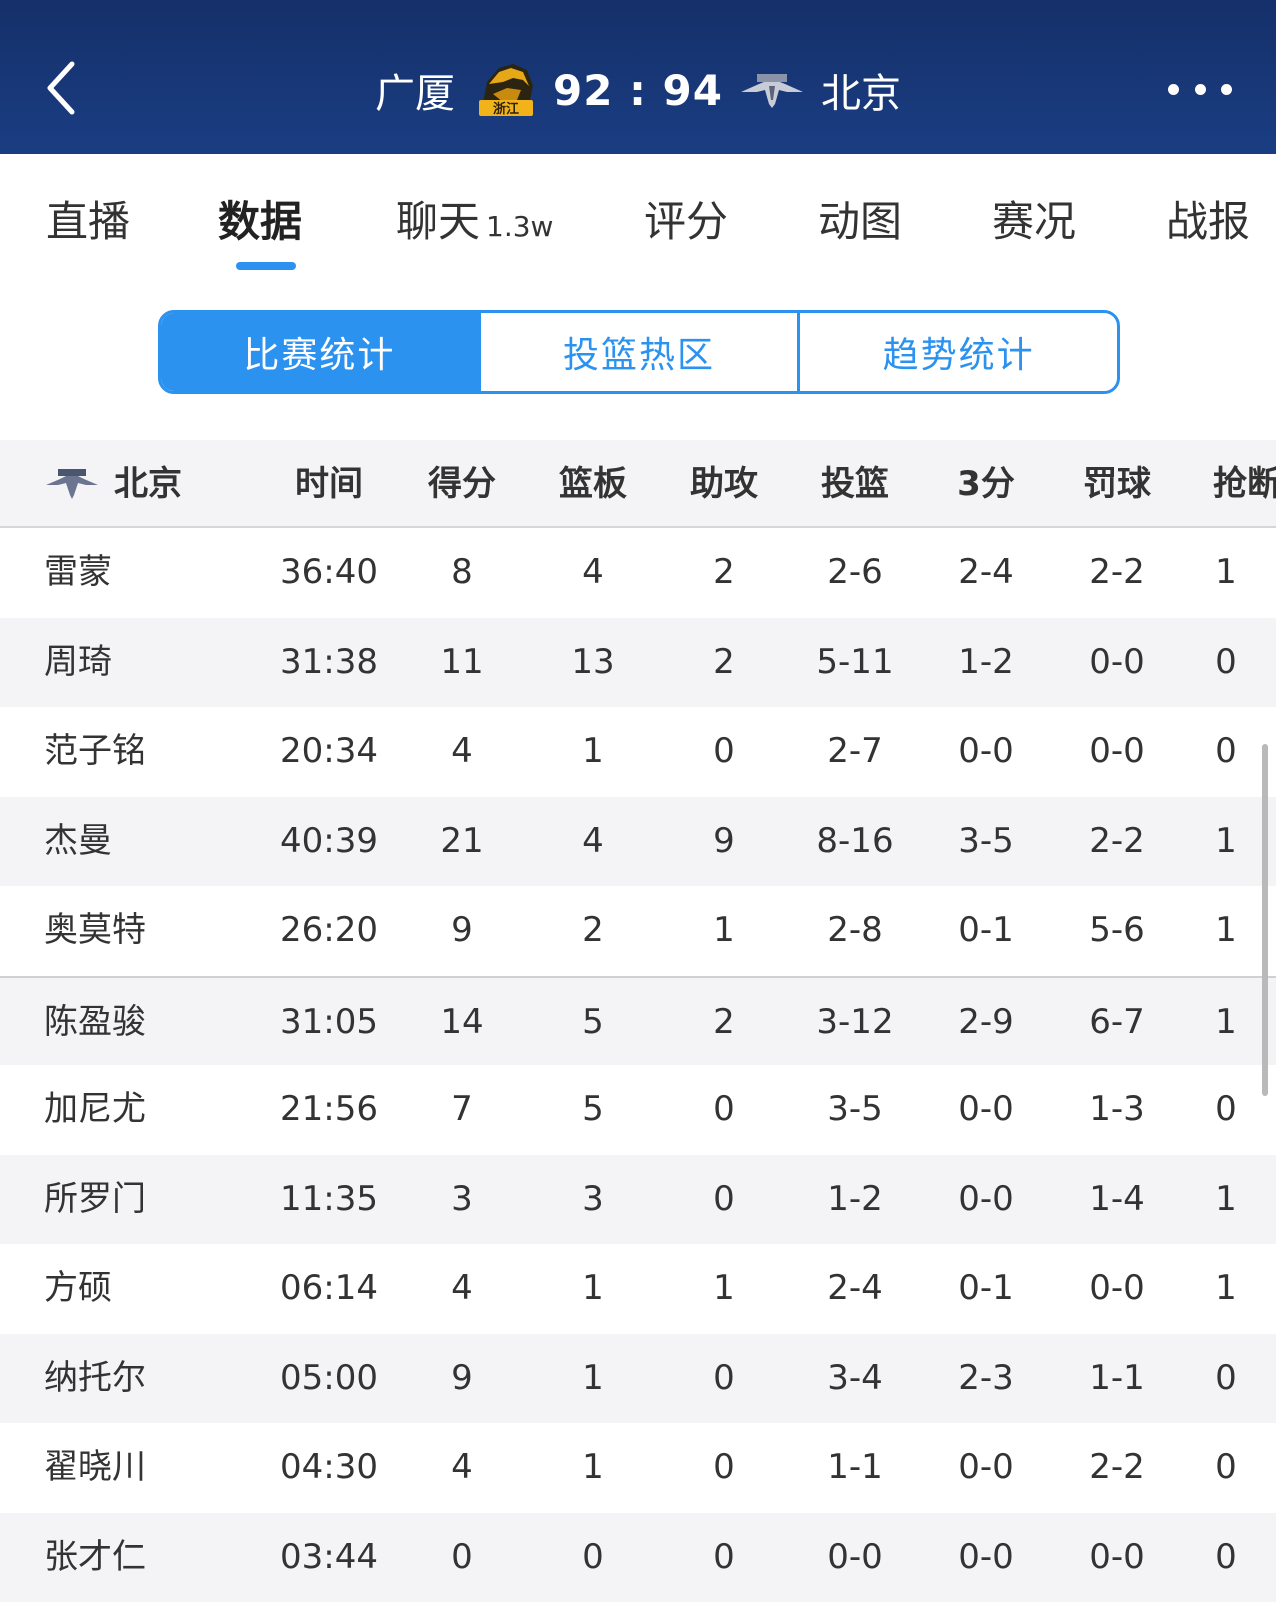  Describe the element at coordinates (855, 484) in the screenshot. I see `col-header-fg: 投篮` at that location.